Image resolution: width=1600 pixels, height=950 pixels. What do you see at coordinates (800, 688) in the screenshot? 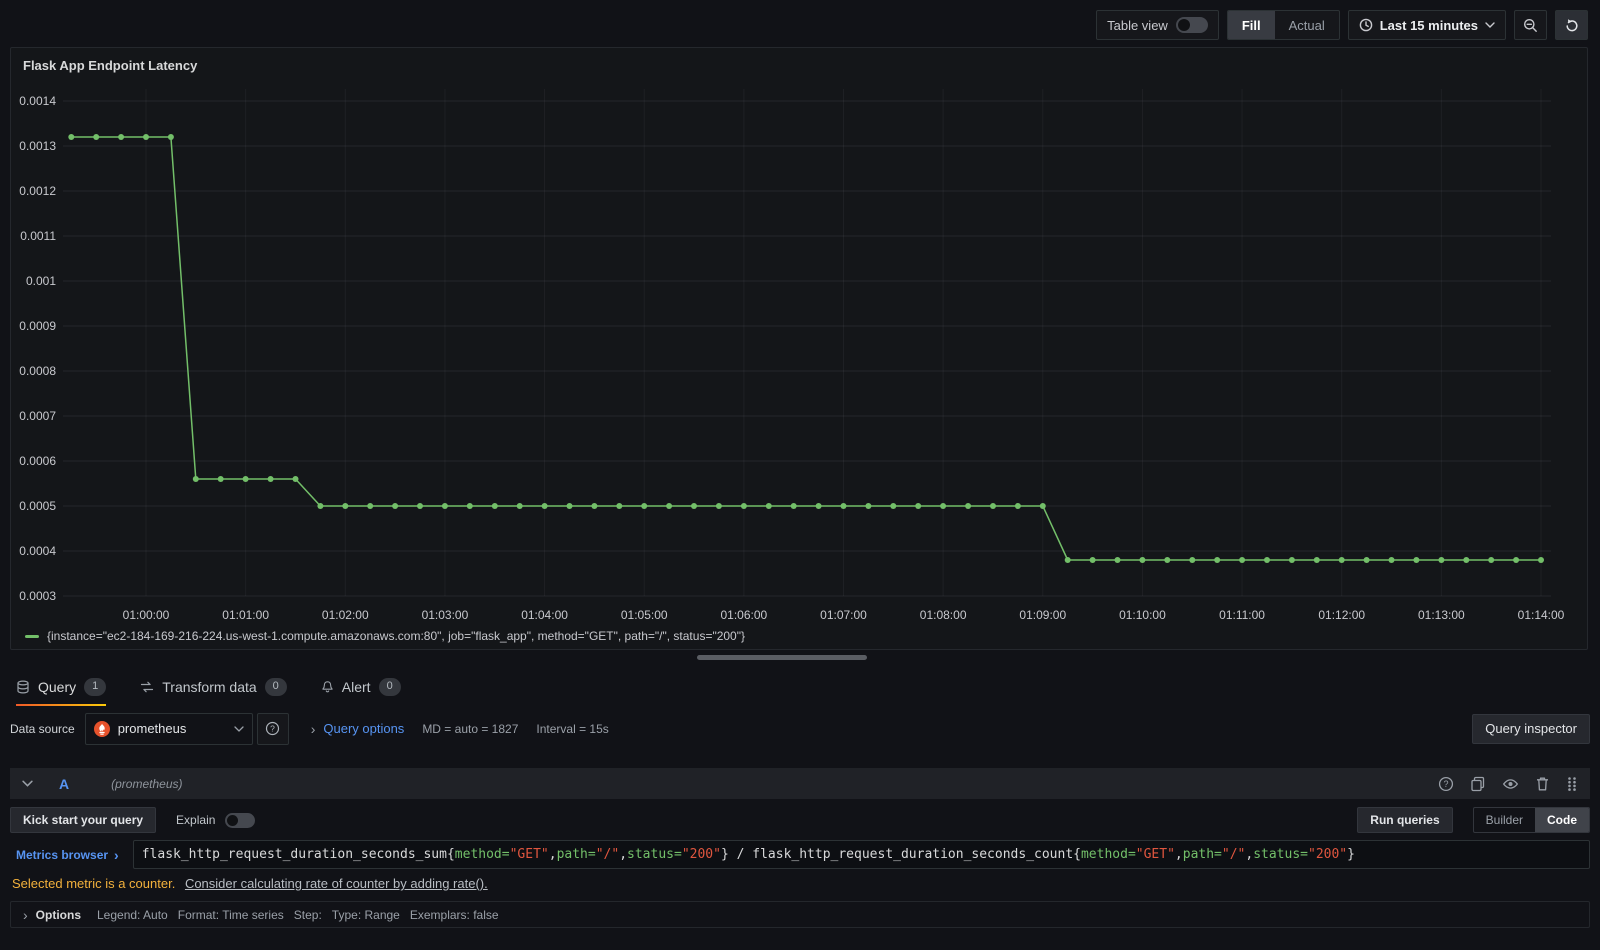
I see `editor-tabs: Query 1 Transform data 0 Alert 0` at bounding box center [800, 688].